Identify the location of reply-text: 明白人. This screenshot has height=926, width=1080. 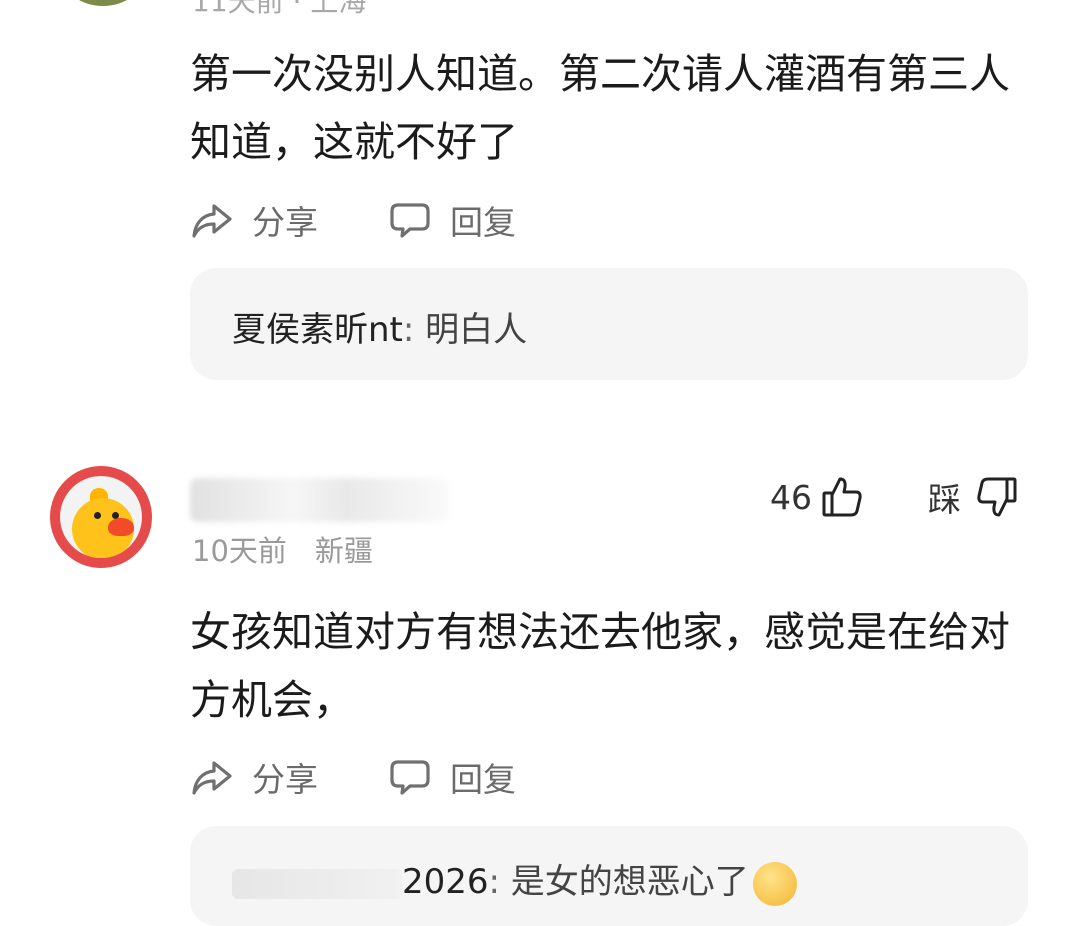
(476, 330).